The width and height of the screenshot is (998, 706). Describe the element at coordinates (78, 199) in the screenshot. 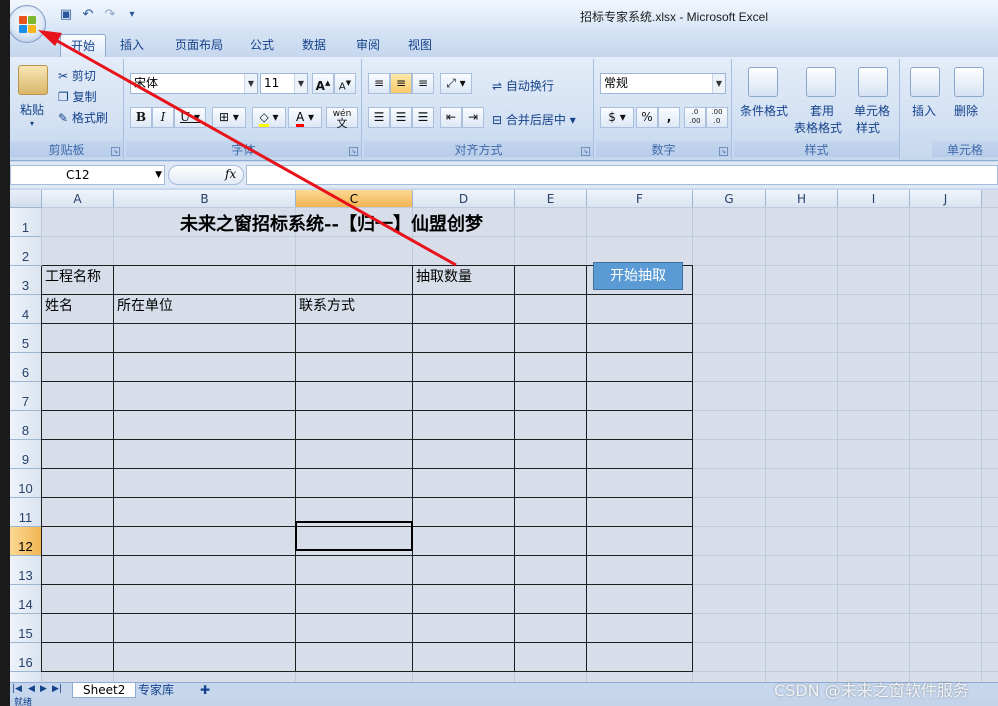

I see `column-header-a: A` at that location.